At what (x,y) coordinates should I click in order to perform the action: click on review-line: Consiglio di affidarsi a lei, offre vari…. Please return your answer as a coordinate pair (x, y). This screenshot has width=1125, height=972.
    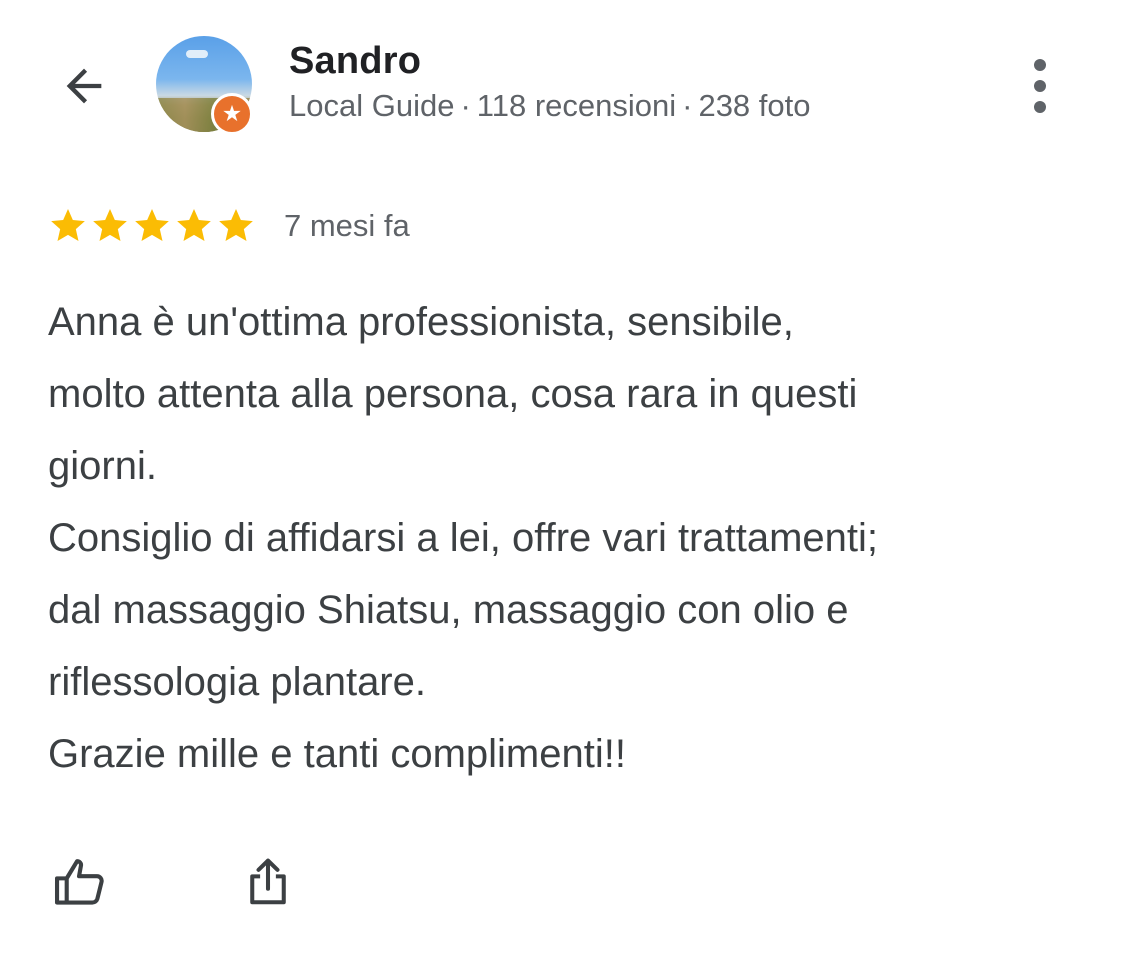
    Looking at the image, I should click on (463, 538).